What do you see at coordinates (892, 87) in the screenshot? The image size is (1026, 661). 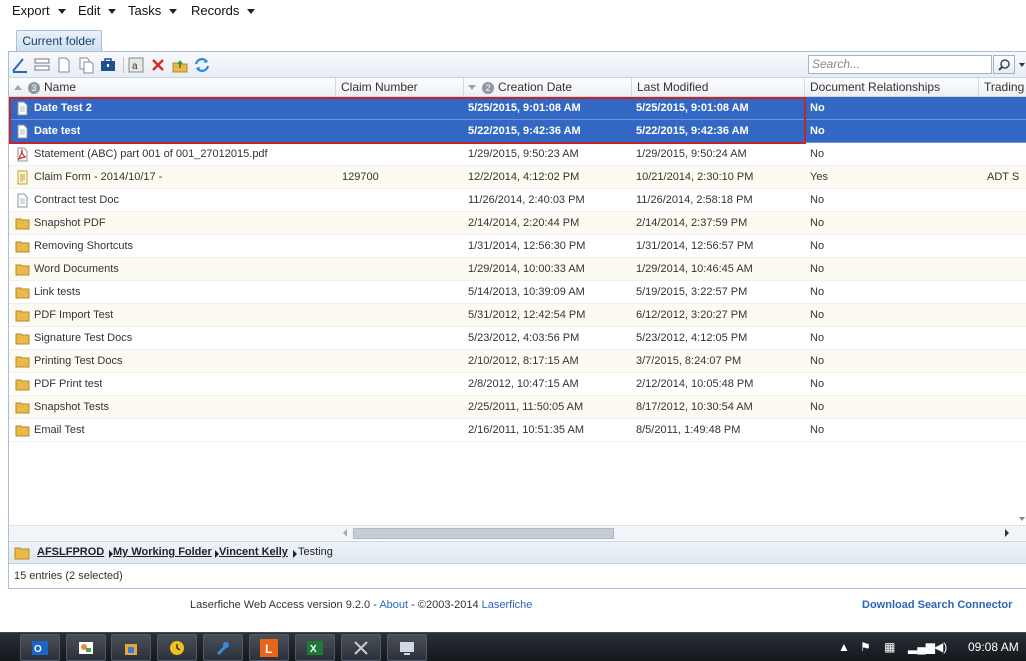 I see `column-header-document-relationships: Document Relationships` at bounding box center [892, 87].